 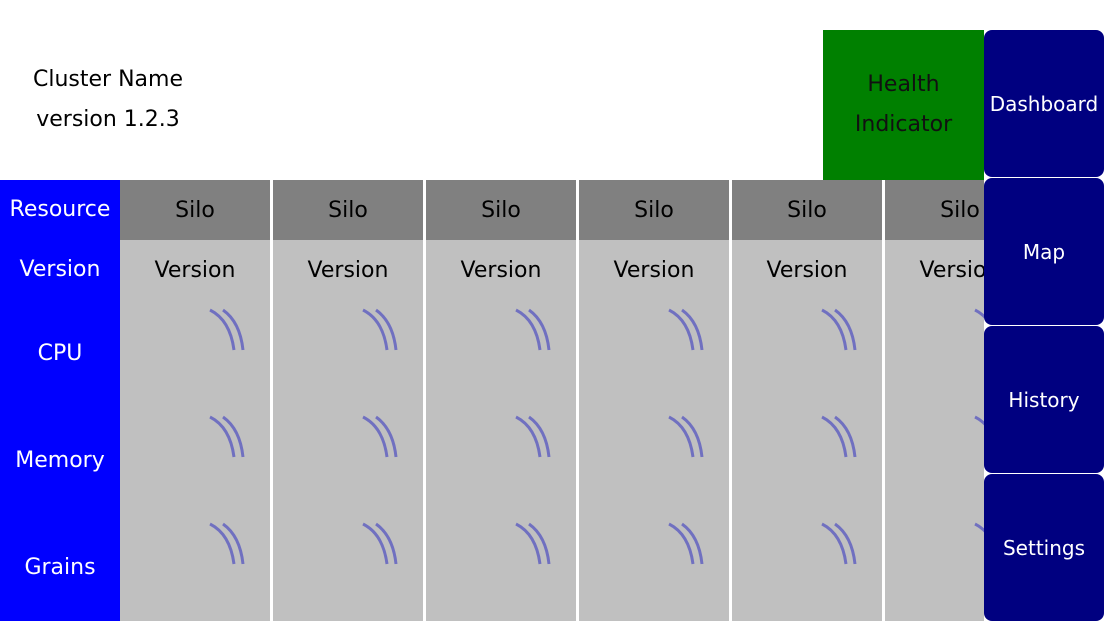 What do you see at coordinates (1044, 103) in the screenshot?
I see `nav-dashboard-button: Dashboard` at bounding box center [1044, 103].